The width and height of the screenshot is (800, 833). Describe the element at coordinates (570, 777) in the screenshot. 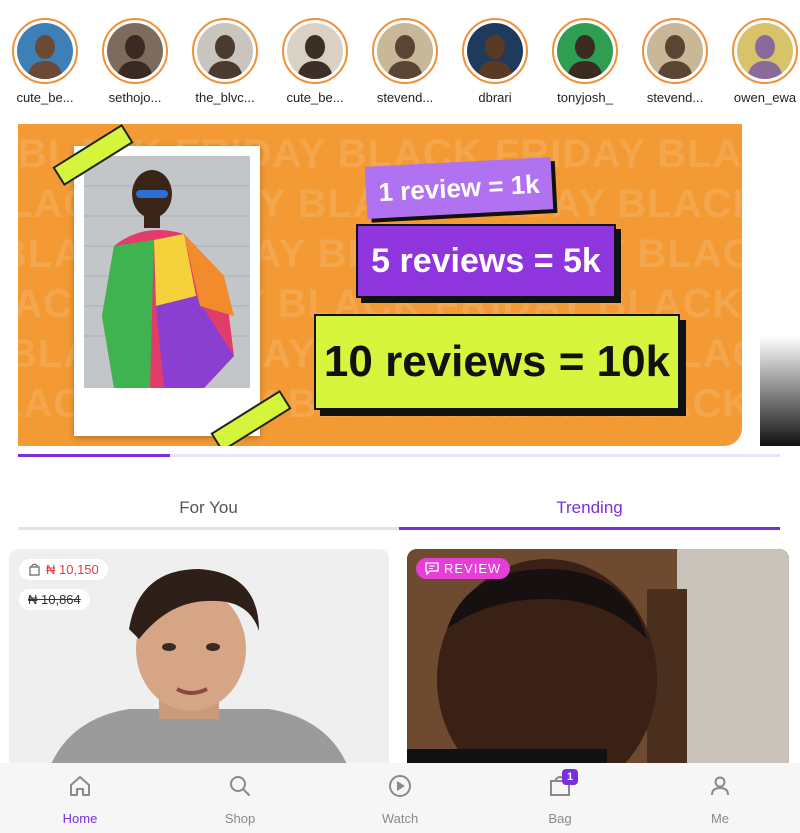

I see `bag-count-badge: 1` at that location.